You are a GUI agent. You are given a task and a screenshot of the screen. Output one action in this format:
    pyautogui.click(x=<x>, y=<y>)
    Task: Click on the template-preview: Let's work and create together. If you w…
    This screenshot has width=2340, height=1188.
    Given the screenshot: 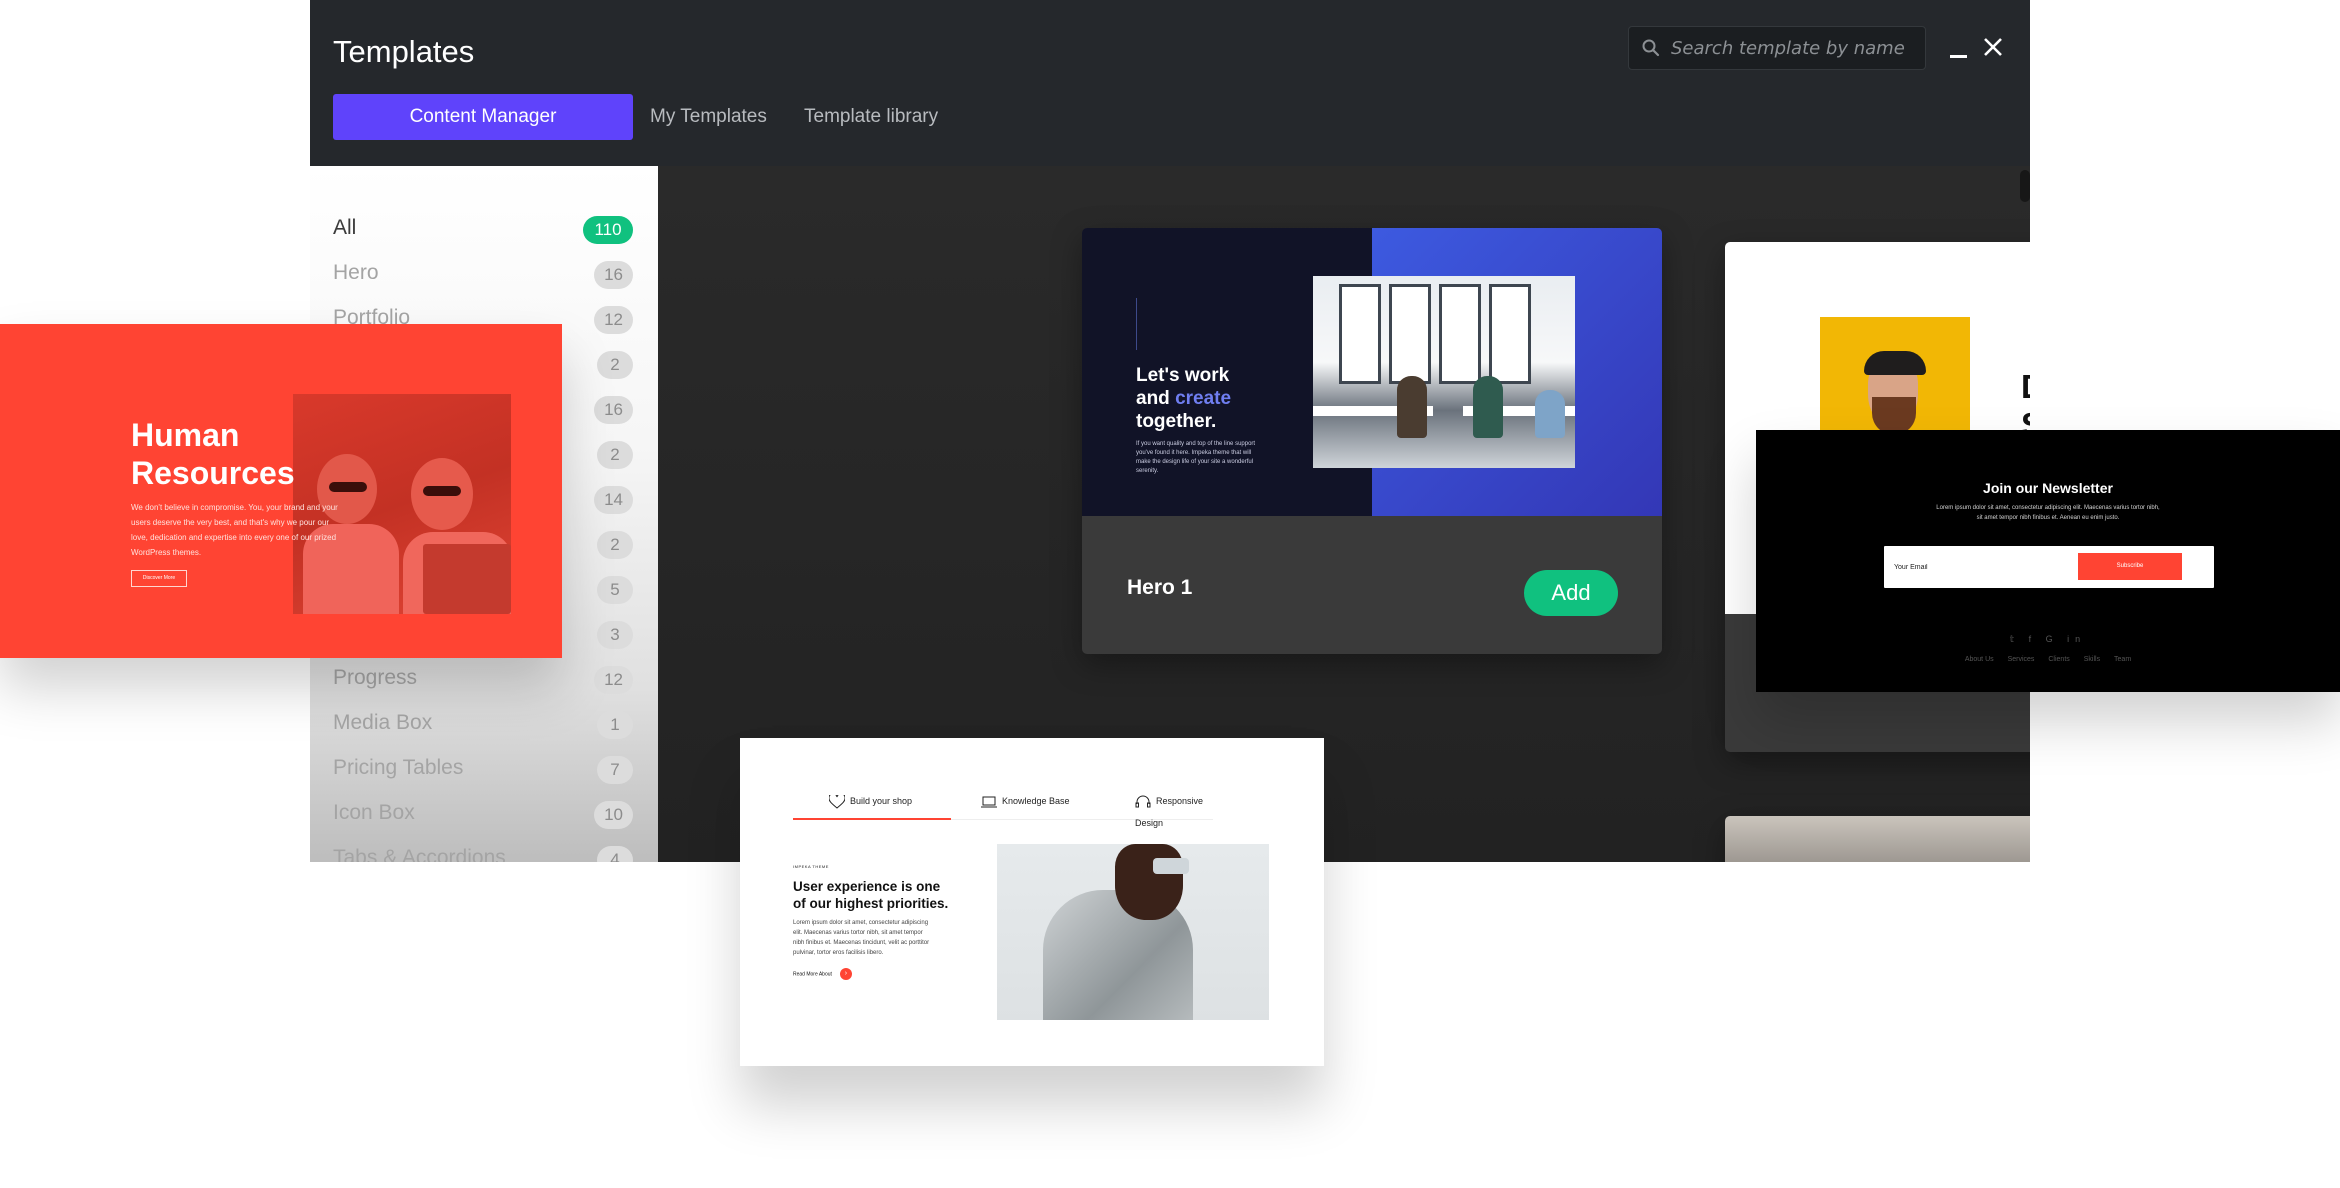 What is the action you would take?
    pyautogui.click(x=1372, y=372)
    